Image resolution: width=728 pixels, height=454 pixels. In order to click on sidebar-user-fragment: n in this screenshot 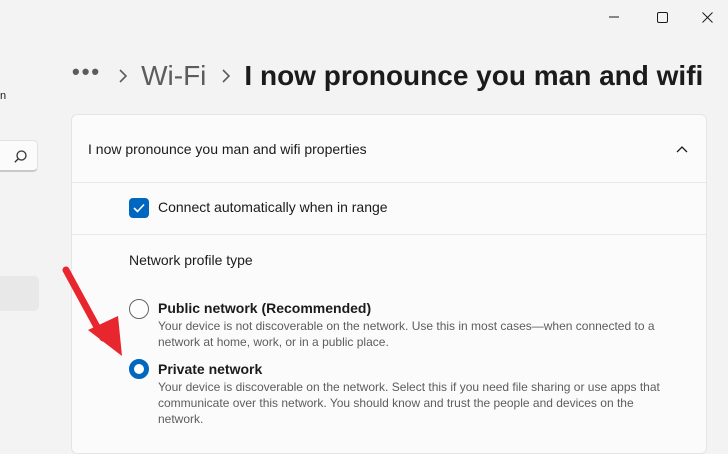, I will do `click(3, 96)`.